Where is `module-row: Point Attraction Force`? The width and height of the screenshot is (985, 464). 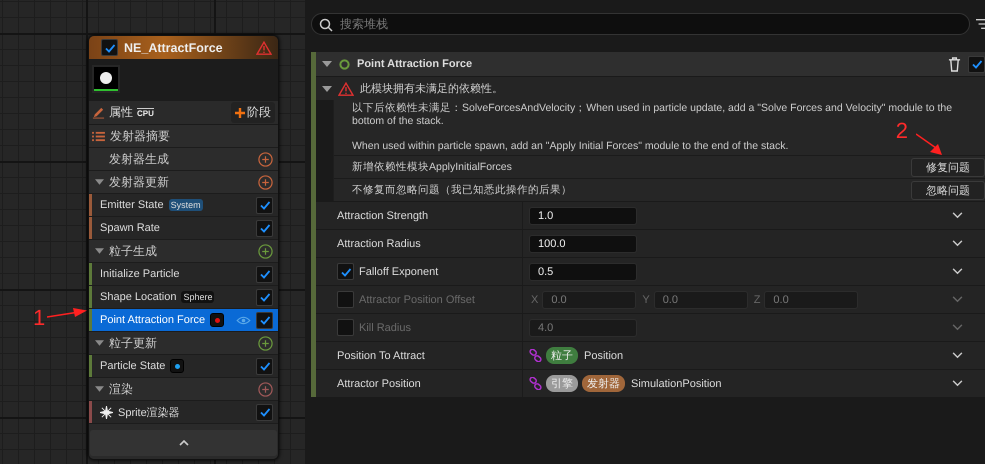
module-row: Point Attraction Force is located at coordinates (183, 320).